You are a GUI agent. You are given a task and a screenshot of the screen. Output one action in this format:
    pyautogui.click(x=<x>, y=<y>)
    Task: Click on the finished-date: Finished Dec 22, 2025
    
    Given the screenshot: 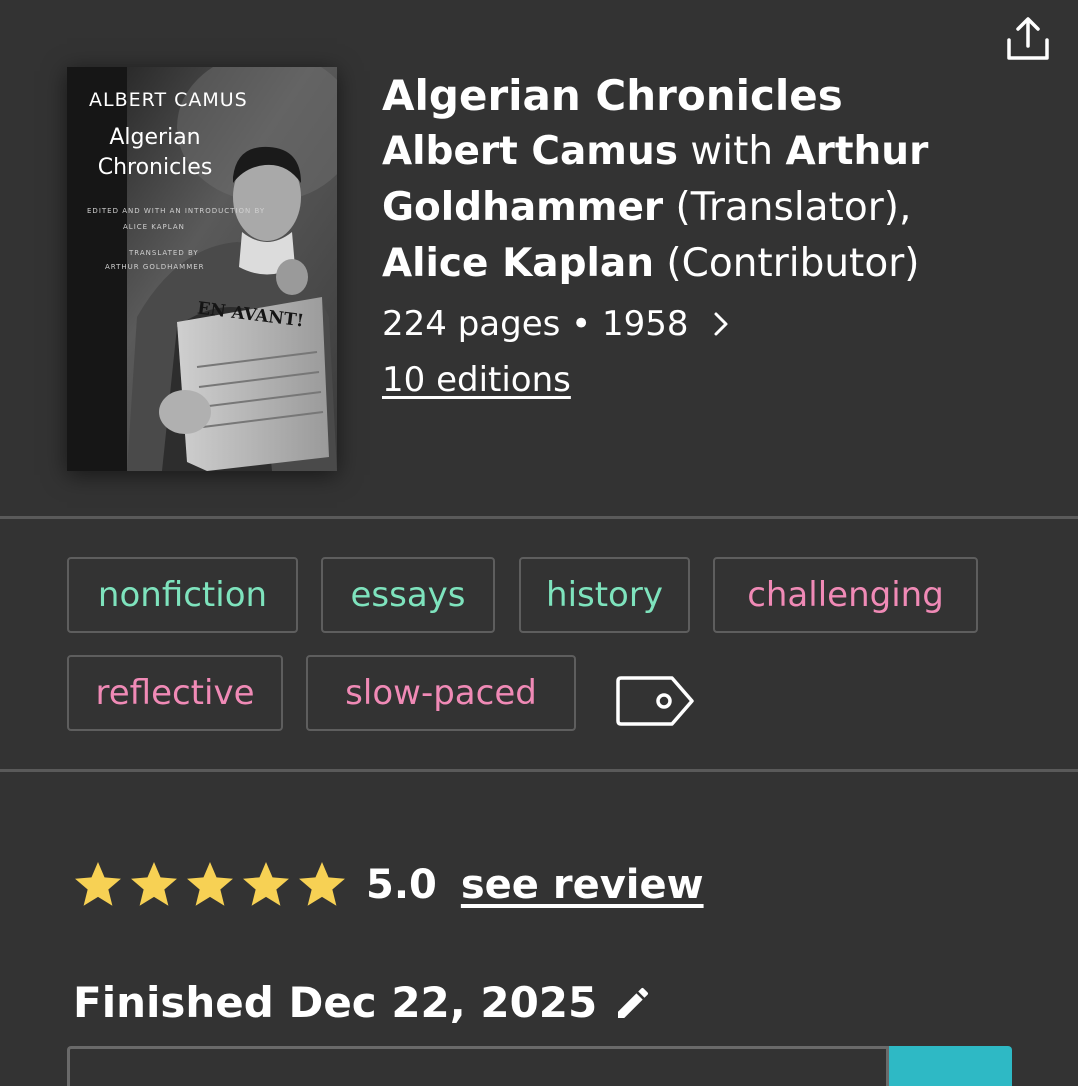 What is the action you would take?
    pyautogui.click(x=335, y=1002)
    